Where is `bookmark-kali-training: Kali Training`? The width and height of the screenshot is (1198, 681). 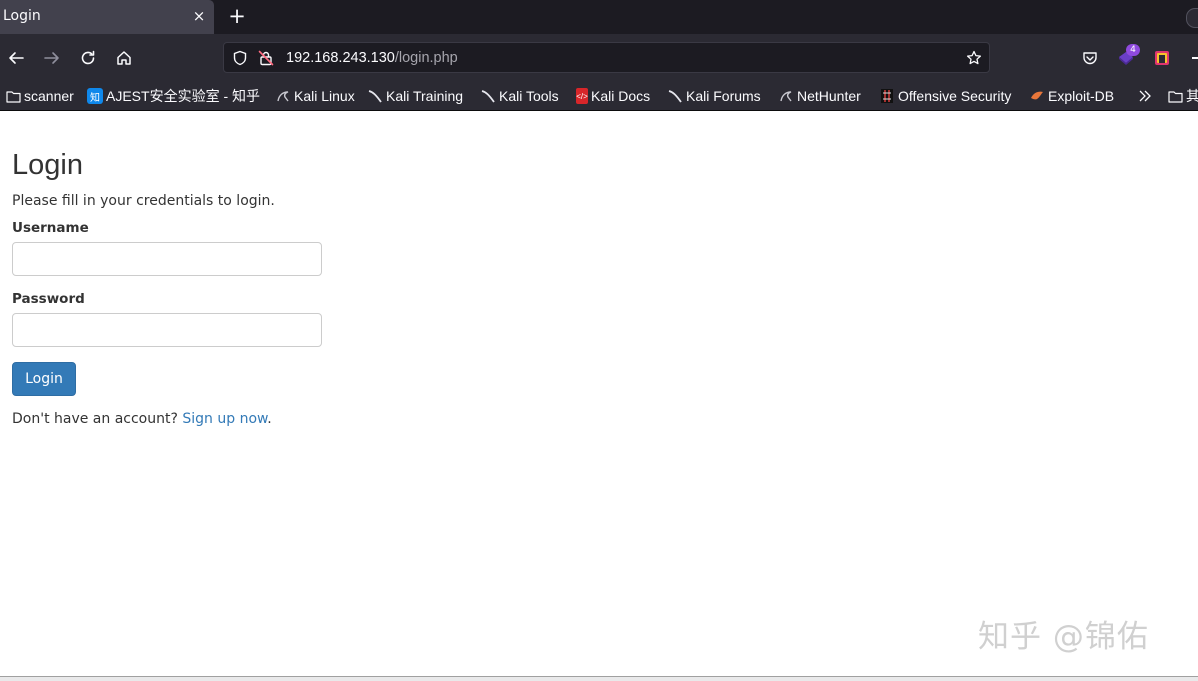
bookmark-kali-training: Kali Training is located at coordinates (415, 96).